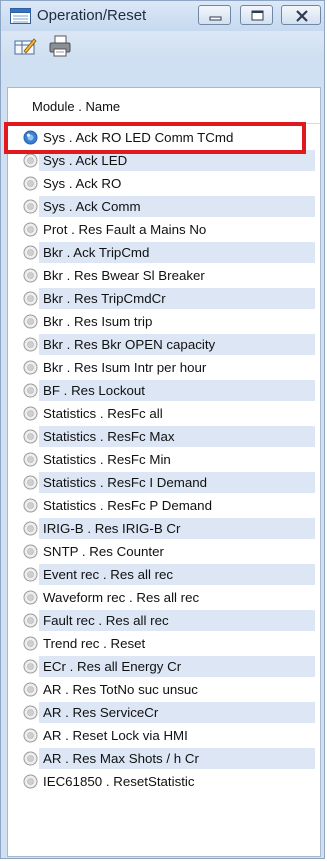  I want to click on list-item: Sys . Ack RO, so click(164, 183).